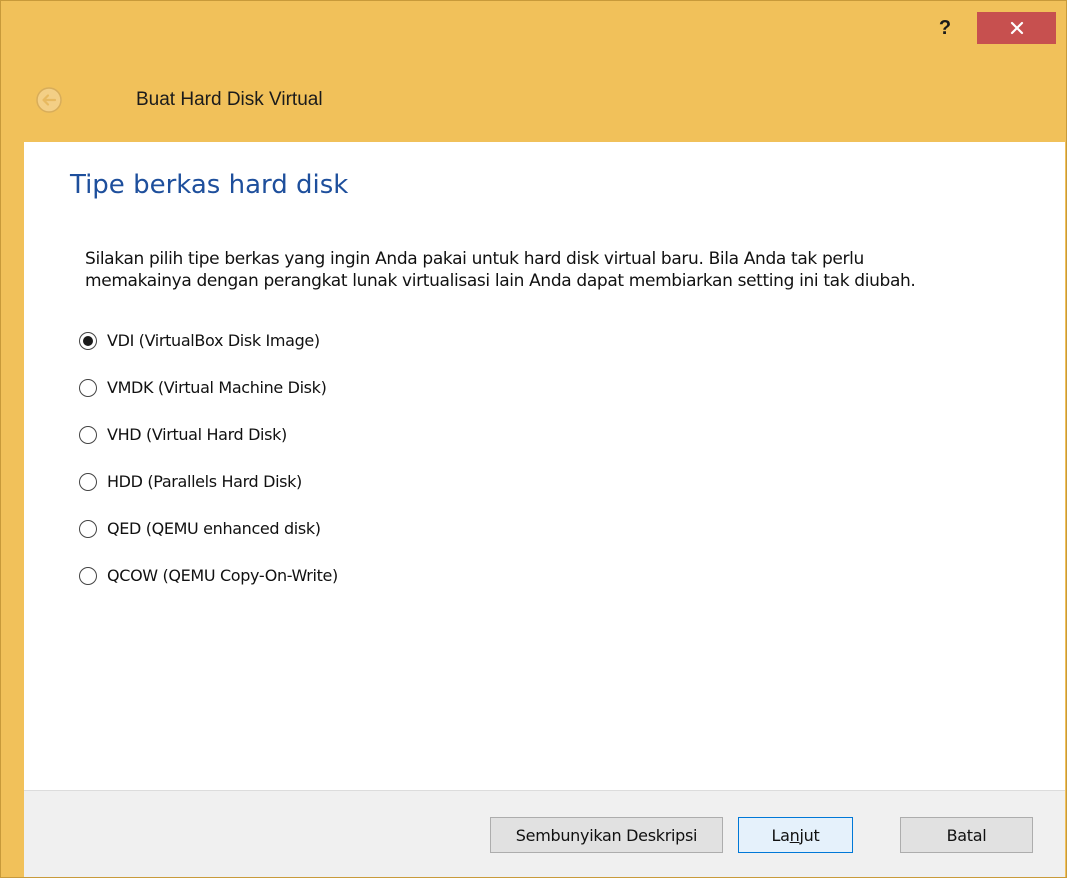 Image resolution: width=1067 pixels, height=878 pixels. I want to click on back-button, so click(49, 100).